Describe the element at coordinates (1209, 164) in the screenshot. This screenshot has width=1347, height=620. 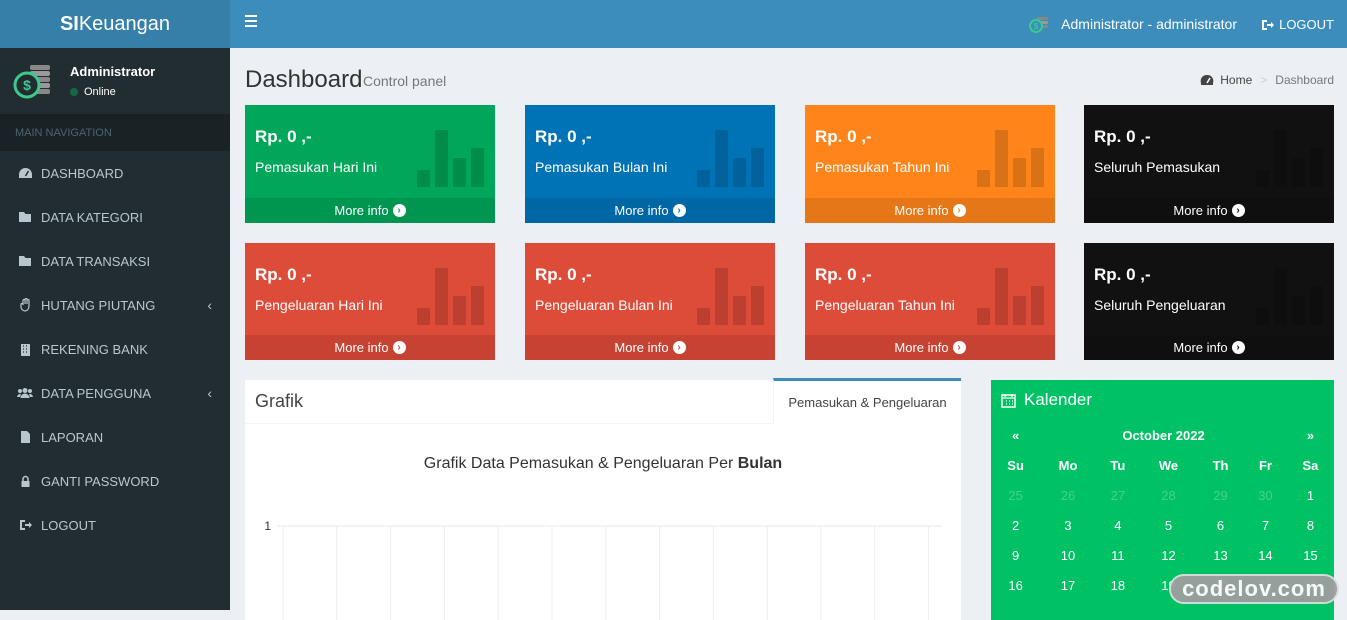
I see `info-box-seluruh-pemasukan: Rp. 0 ,- Seluruh Pemasukan More info ›` at that location.